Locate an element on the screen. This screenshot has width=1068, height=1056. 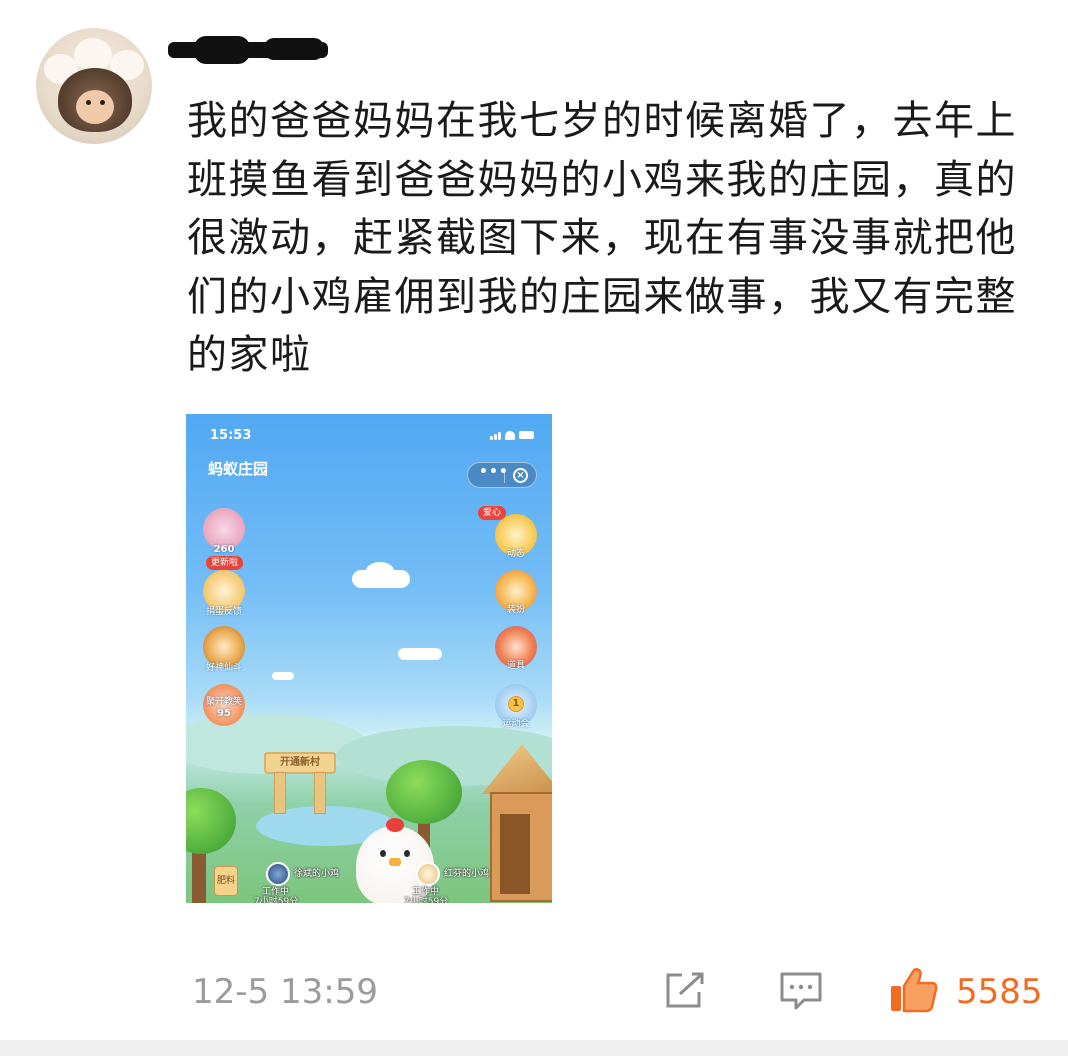
fairy-label: 好神仙斗 is located at coordinates (223, 668).